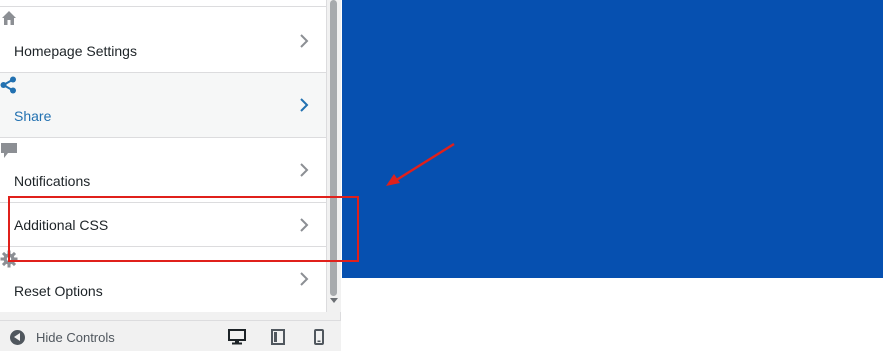 This screenshot has width=883, height=351. Describe the element at coordinates (75, 337) in the screenshot. I see `hide-controls-label: Hide Controls` at that location.